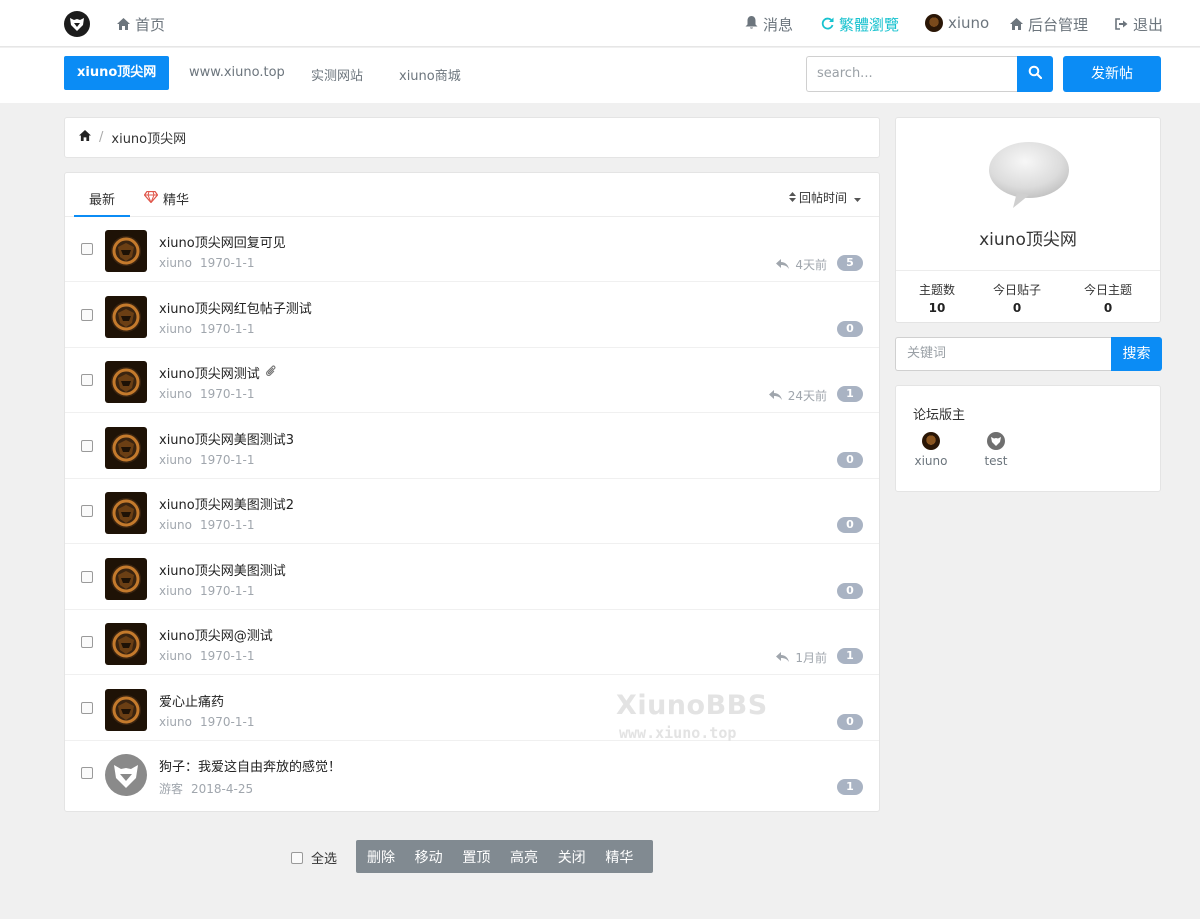 The height and width of the screenshot is (919, 1200). Describe the element at coordinates (472, 773) in the screenshot. I see `thread-row: 狗子：我爱这自由奔放的感觉！ 游客 2018-4-25 1` at that location.